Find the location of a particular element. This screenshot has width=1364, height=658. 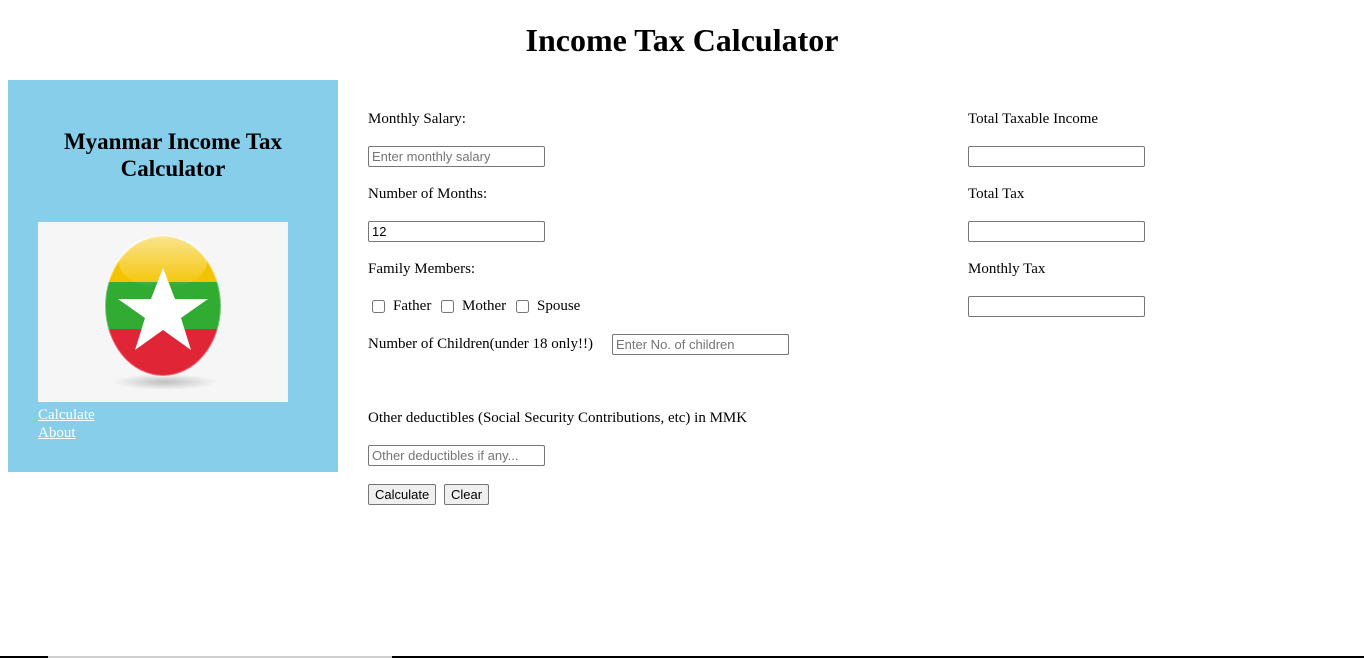

calculate-button: Calculate is located at coordinates (402, 494).